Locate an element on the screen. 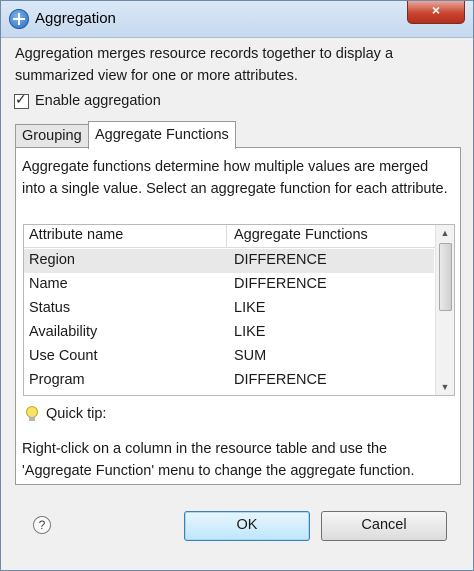  table-header: Attribute name Aggregate Functions is located at coordinates (230, 236).